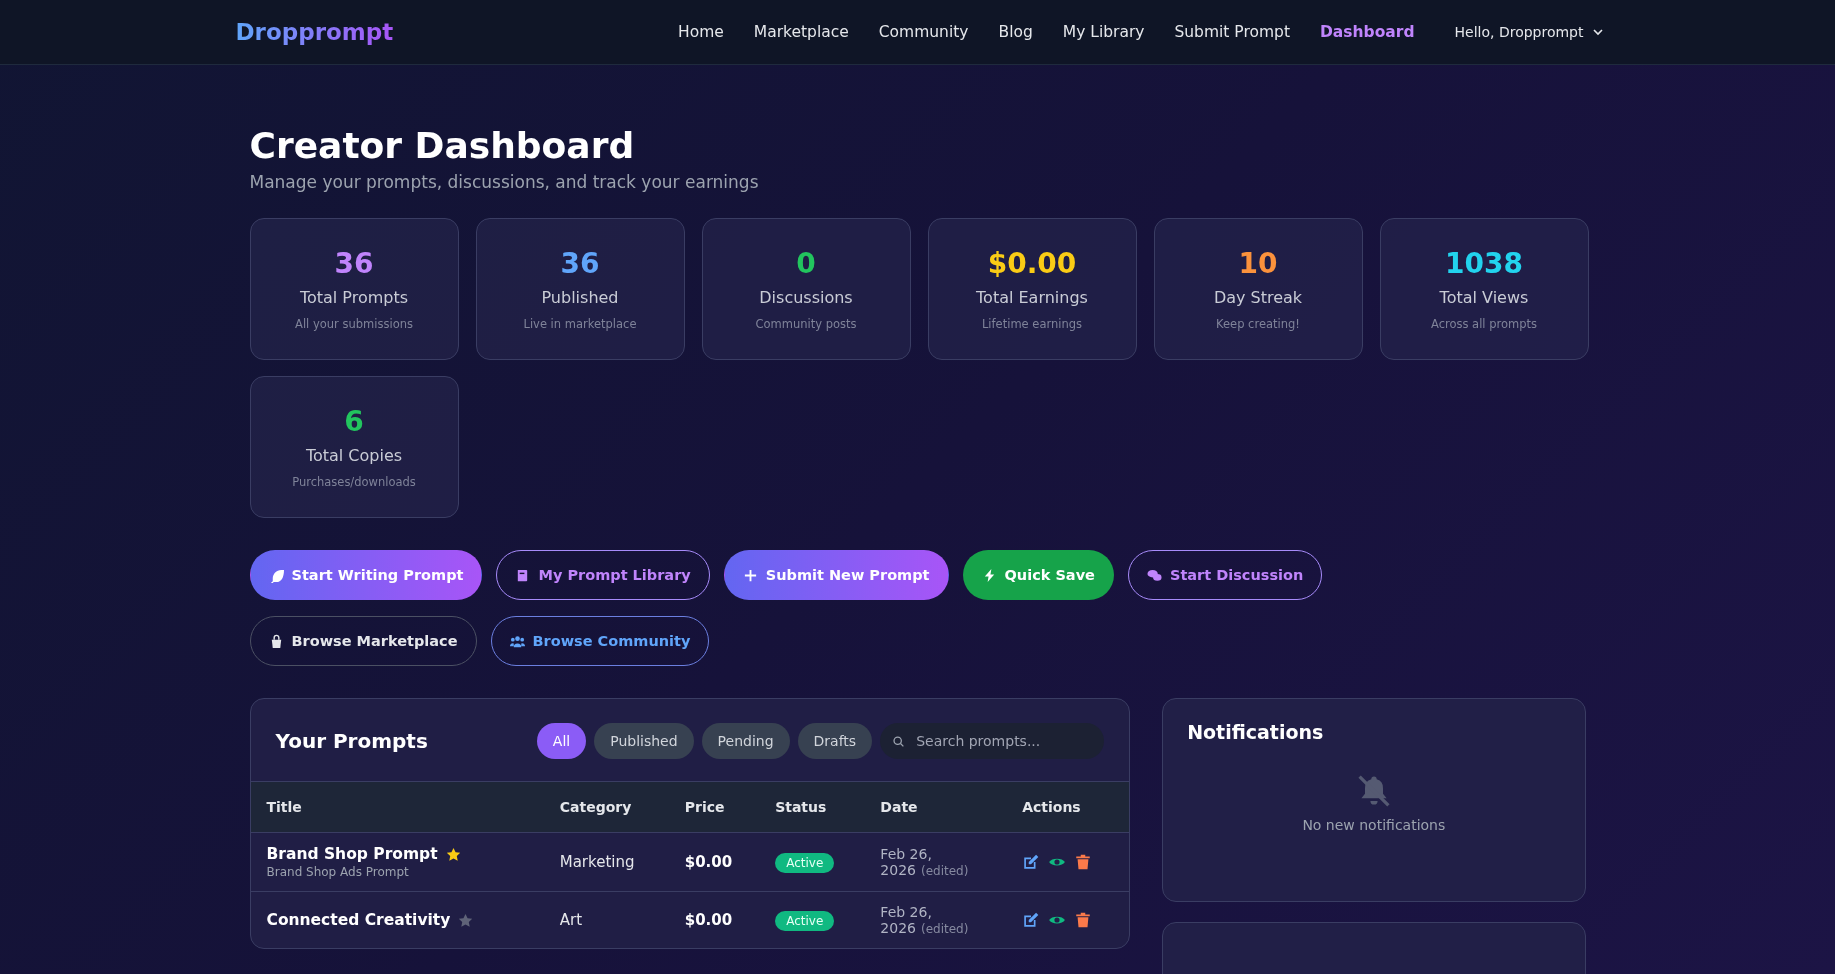 Image resolution: width=1835 pixels, height=974 pixels. Describe the element at coordinates (836, 575) in the screenshot. I see `action-button: Submit New Prompt` at that location.